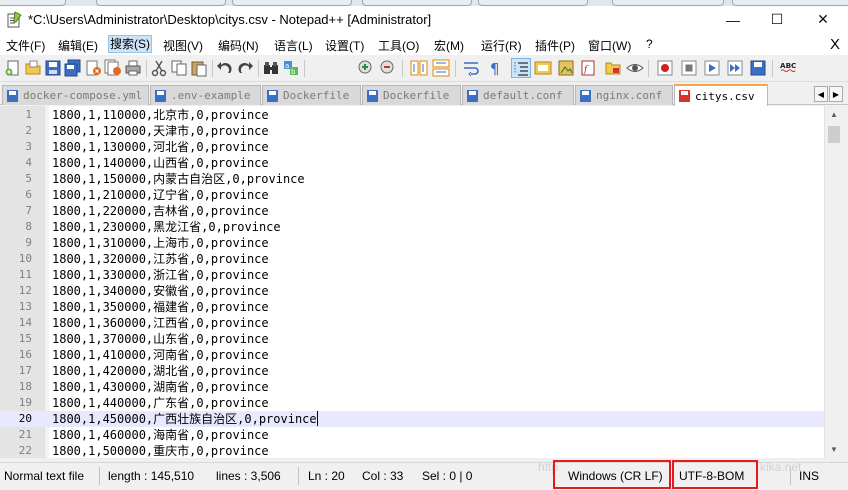 This screenshot has height=490, width=848. I want to click on line-text: 1800,1,310000,上海市,0,province, so click(160, 243).